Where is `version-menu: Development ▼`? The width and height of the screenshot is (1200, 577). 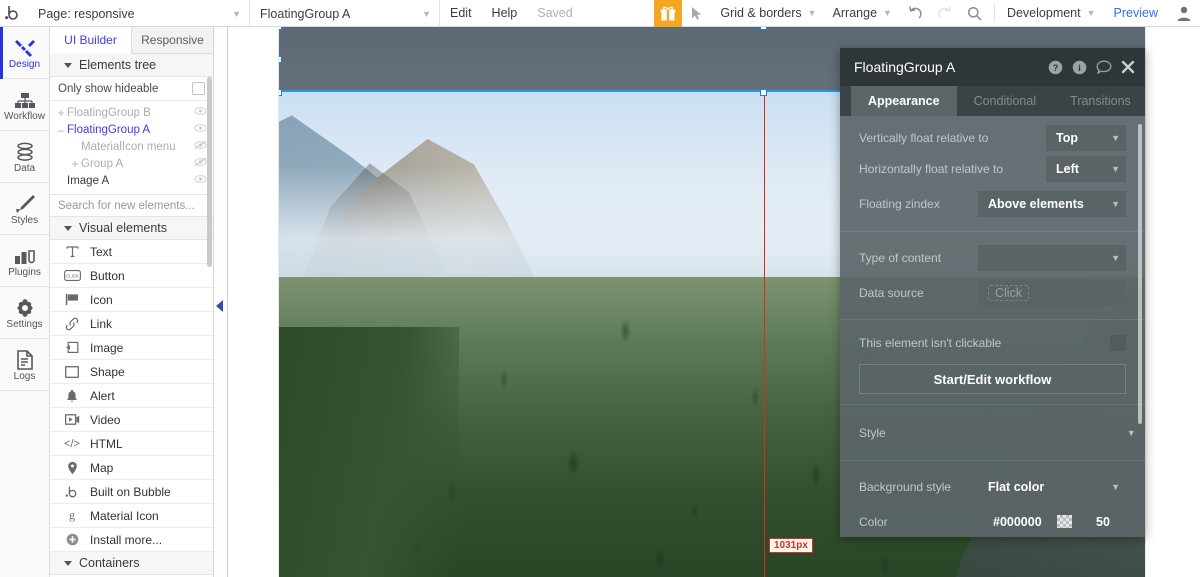
version-menu: Development ▼ is located at coordinates (1051, 13).